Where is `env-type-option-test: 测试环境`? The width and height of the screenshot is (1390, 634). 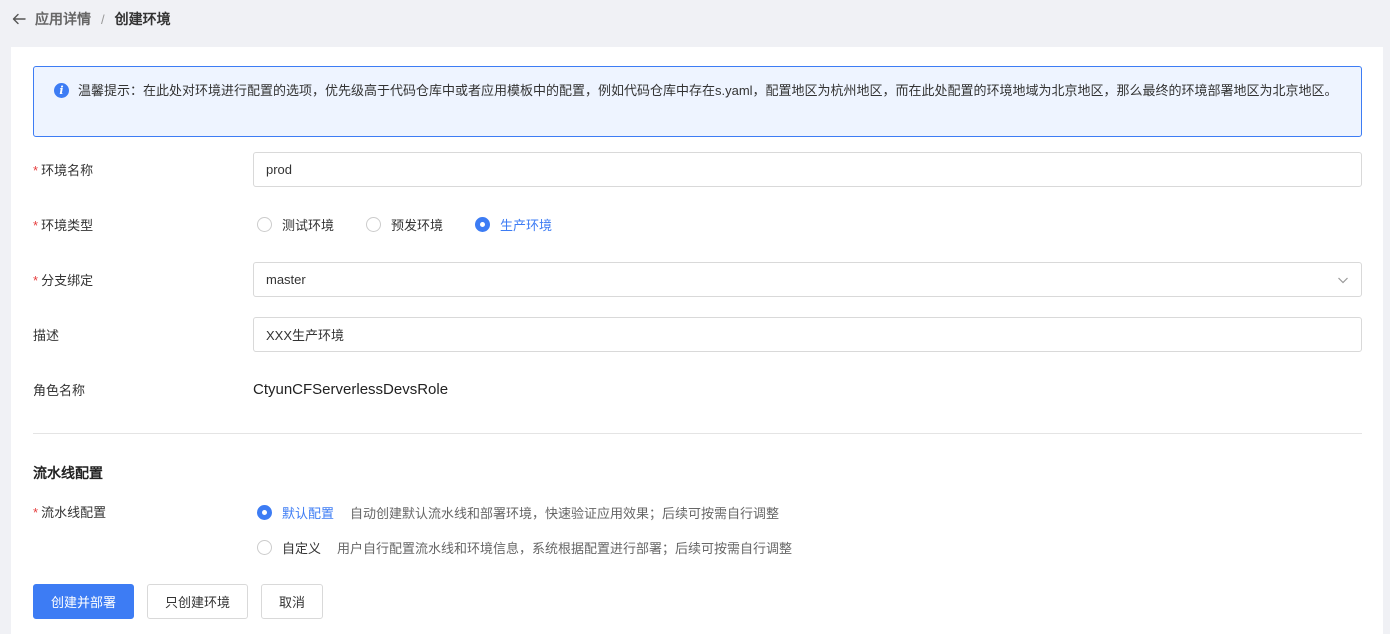 env-type-option-test: 测试环境 is located at coordinates (295, 224).